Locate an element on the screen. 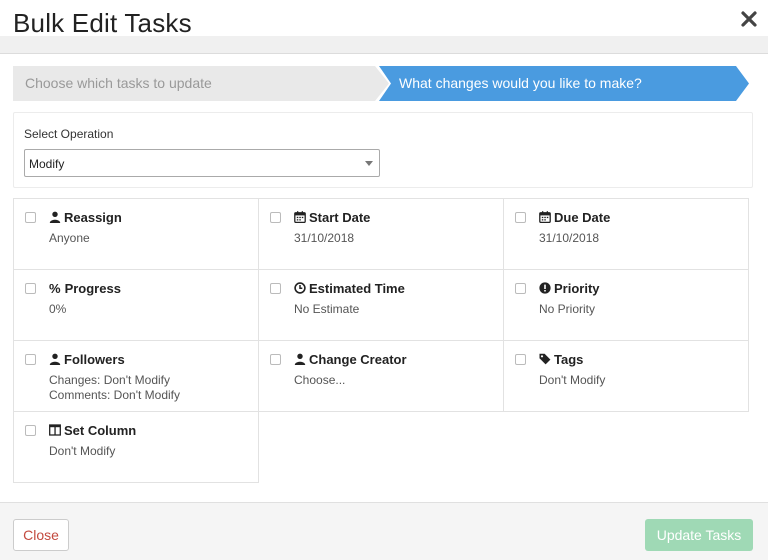 The image size is (768, 560). field-start-date: Start Date 31/10/2018 is located at coordinates (381, 234).